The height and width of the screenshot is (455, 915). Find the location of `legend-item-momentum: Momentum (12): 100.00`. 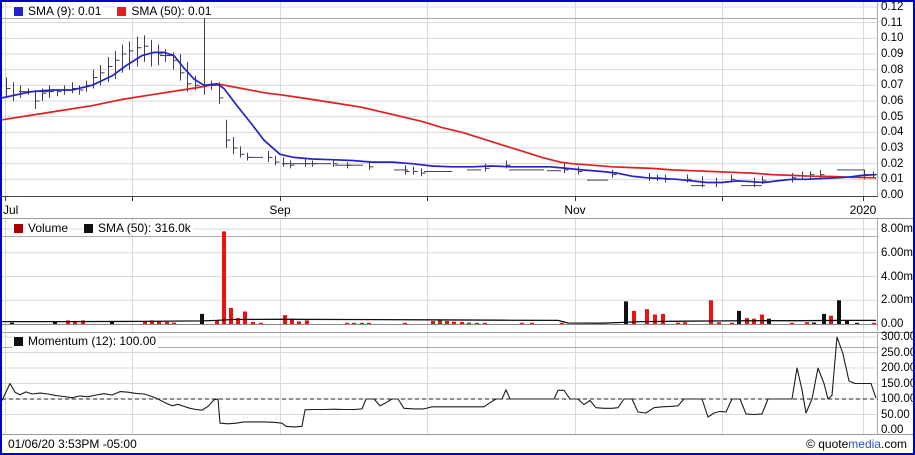

legend-item-momentum: Momentum (12): 100.00 is located at coordinates (85, 341).